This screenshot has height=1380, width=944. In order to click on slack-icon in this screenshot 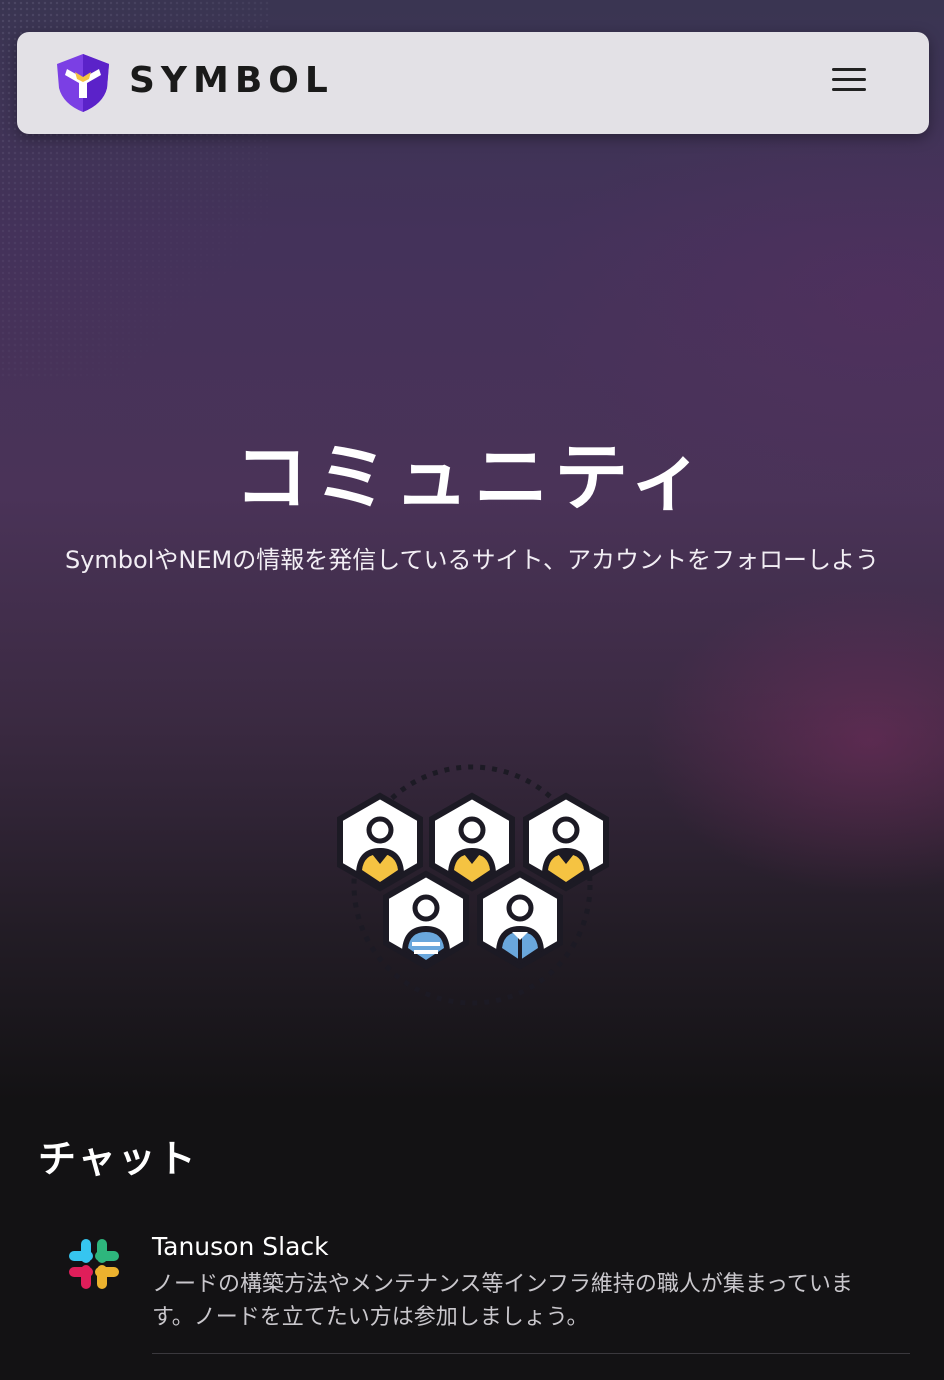, I will do `click(94, 1264)`.